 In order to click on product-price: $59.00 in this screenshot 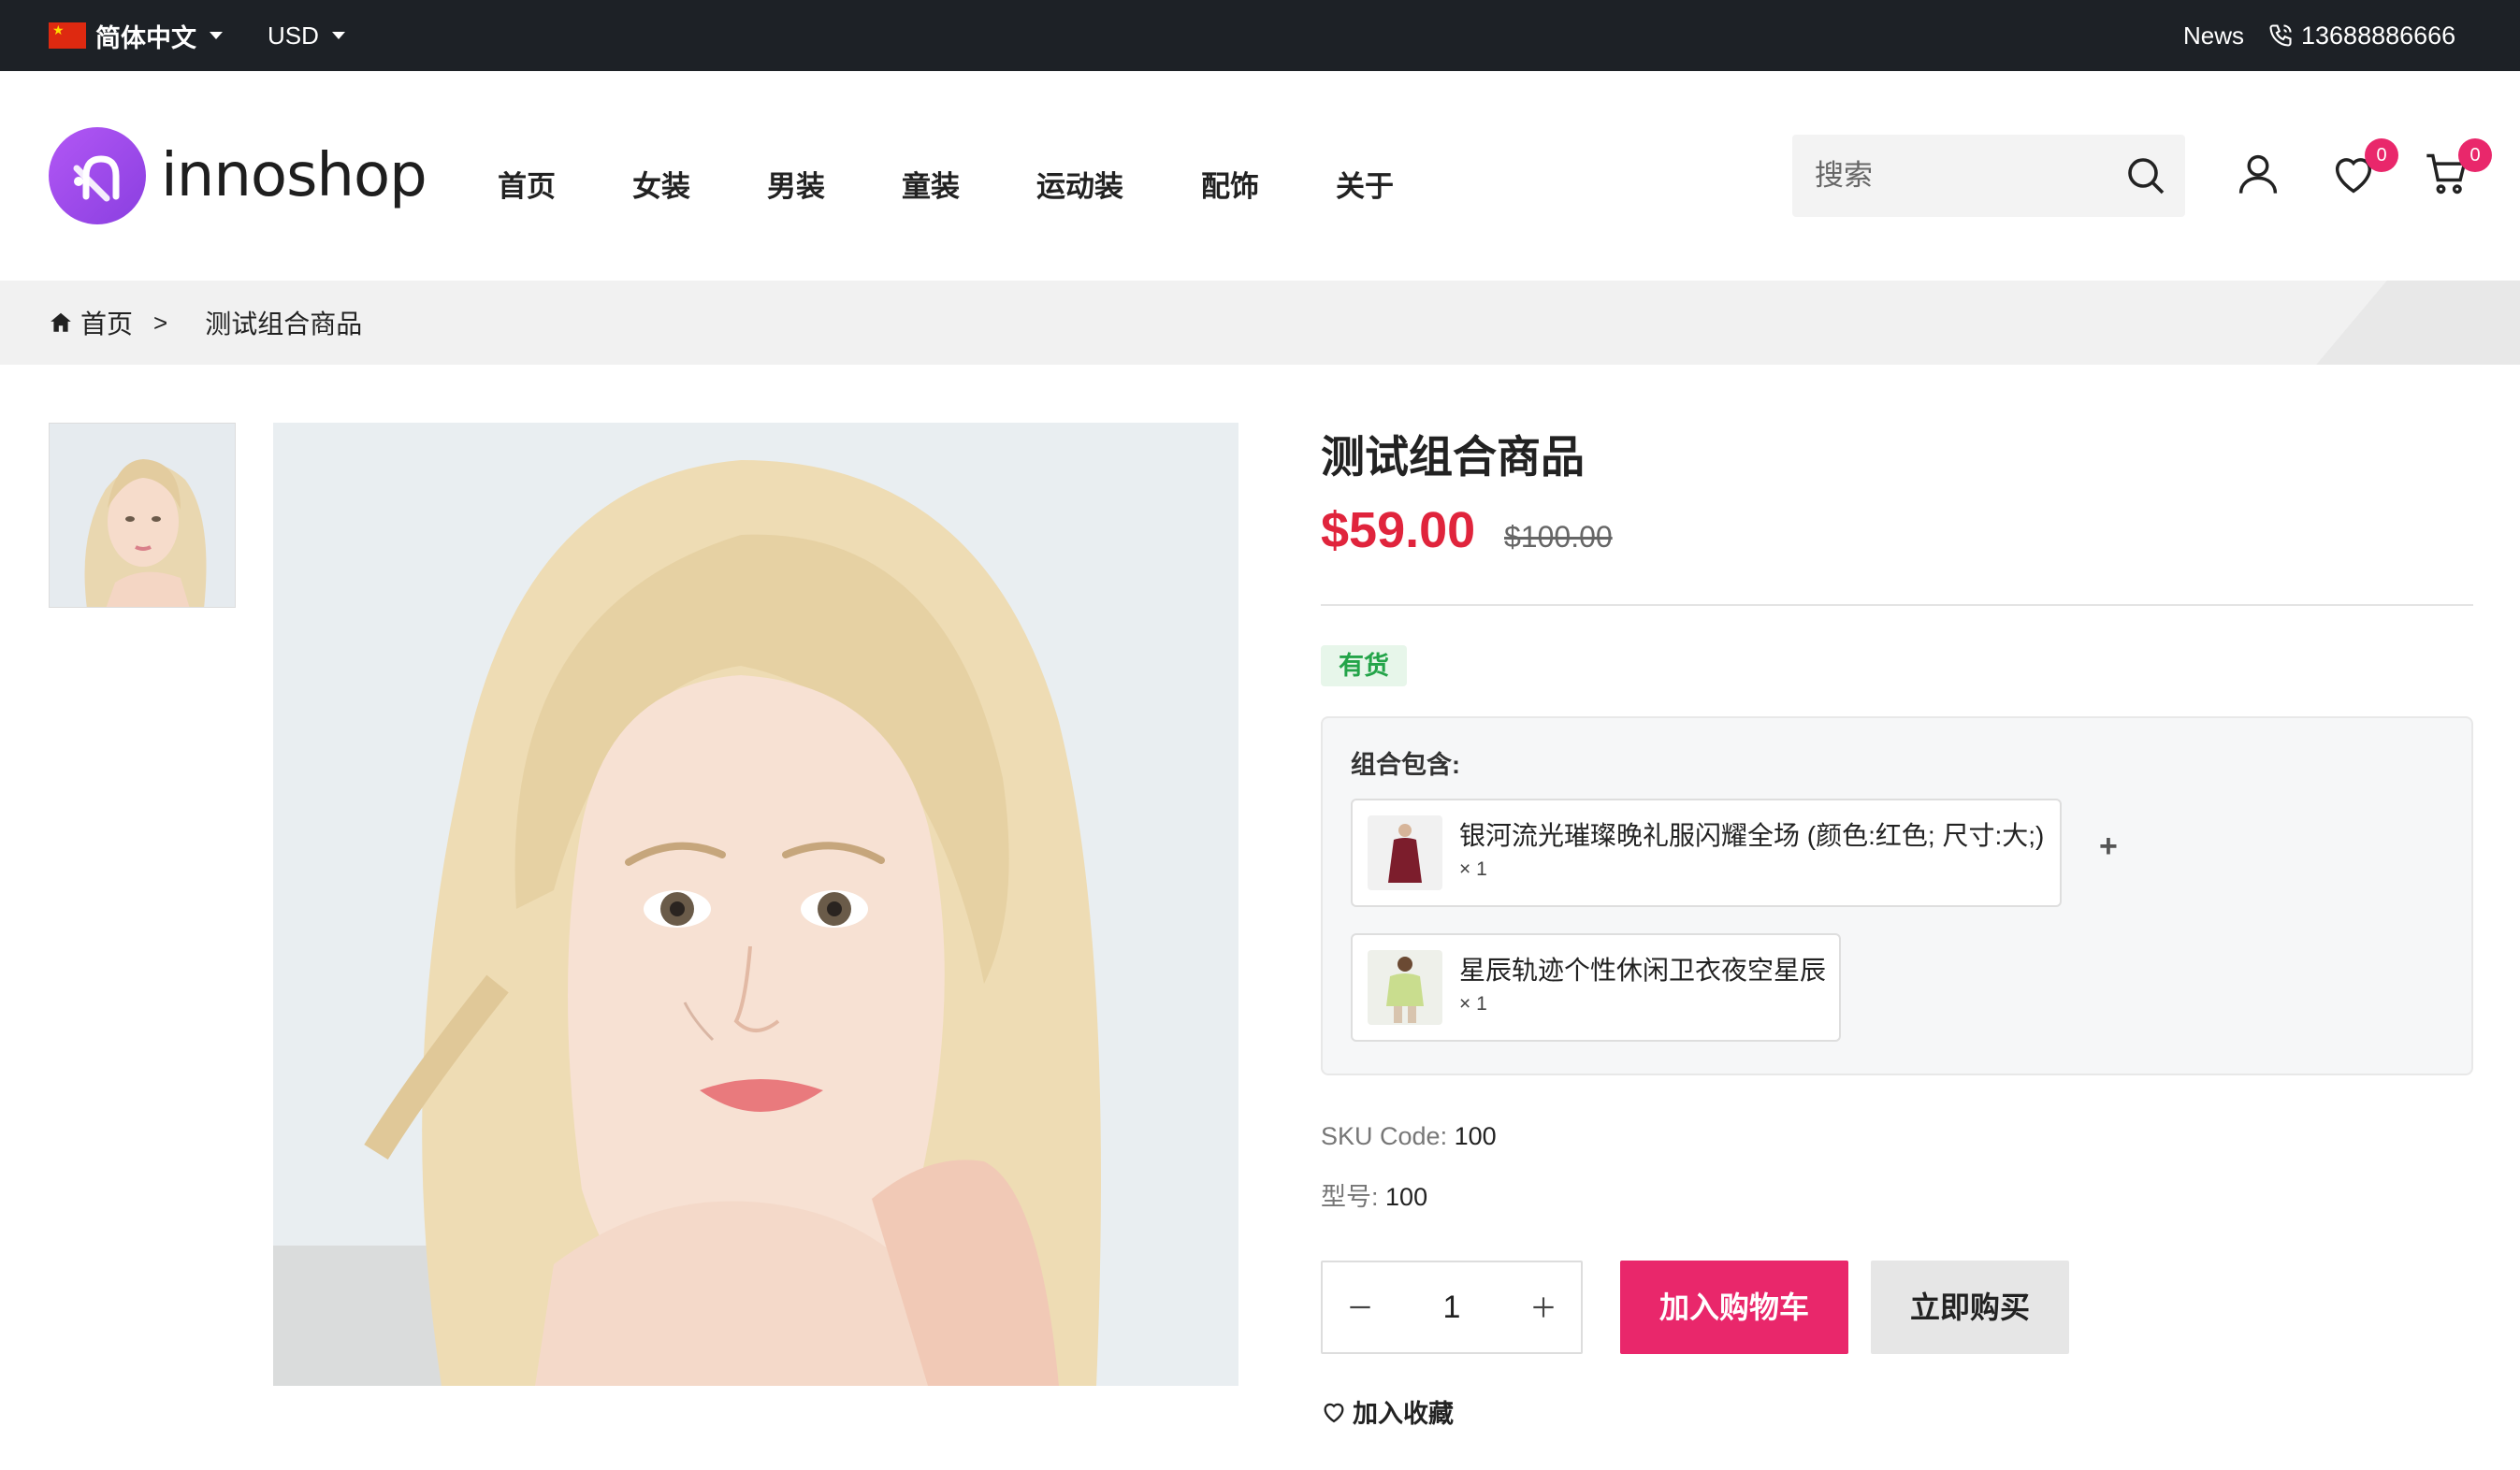, I will do `click(1398, 530)`.